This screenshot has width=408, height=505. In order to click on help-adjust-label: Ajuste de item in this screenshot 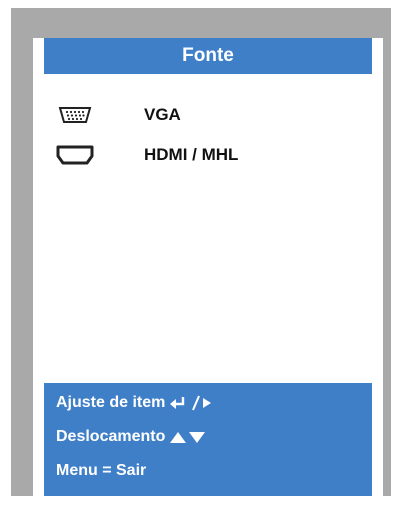, I will do `click(111, 402)`.